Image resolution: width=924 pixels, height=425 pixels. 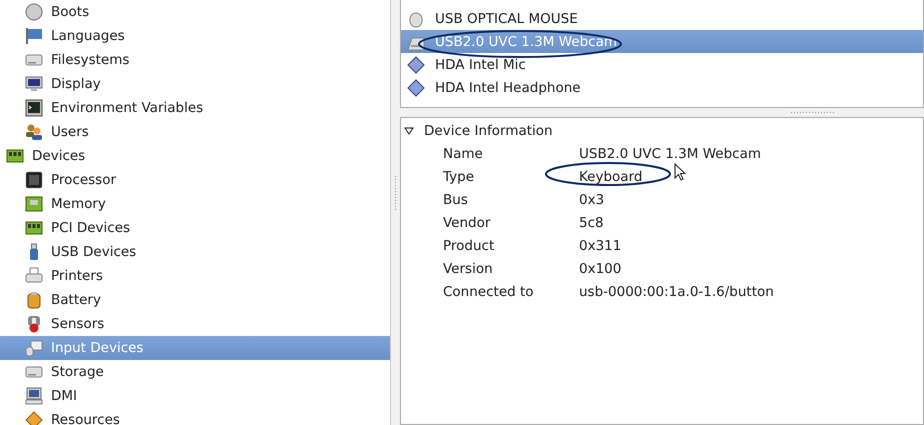 I want to click on mouse-pointer-icon, so click(x=680, y=172).